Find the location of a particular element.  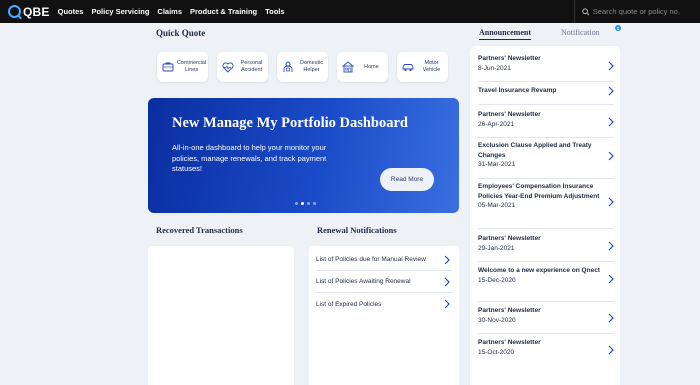

heart-pulse-icon is located at coordinates (228, 67).